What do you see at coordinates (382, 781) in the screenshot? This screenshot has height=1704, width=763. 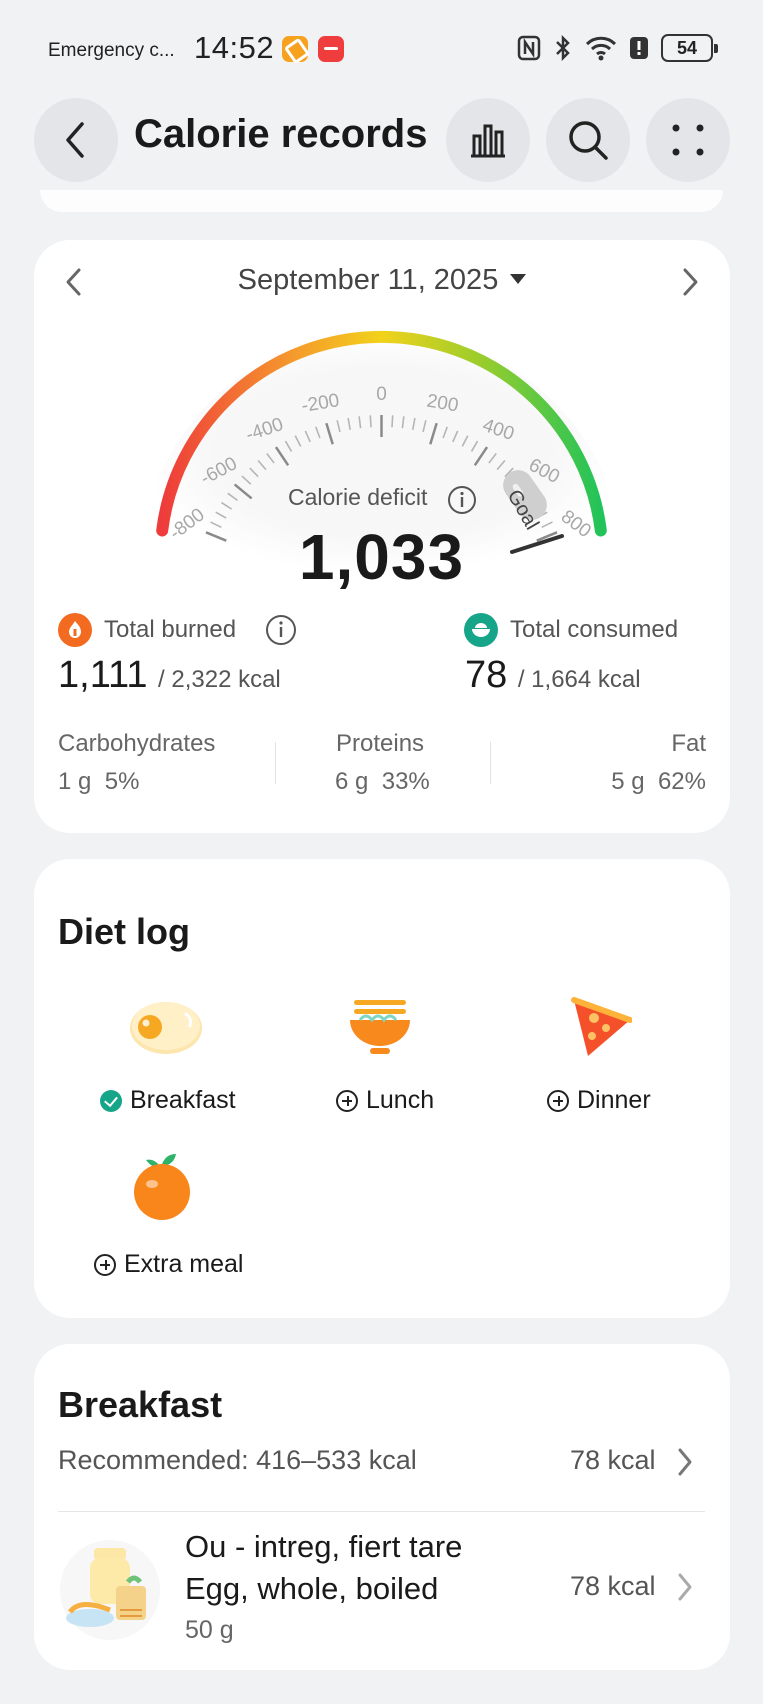 I see `macro-proteins-value: 6 g 33%` at bounding box center [382, 781].